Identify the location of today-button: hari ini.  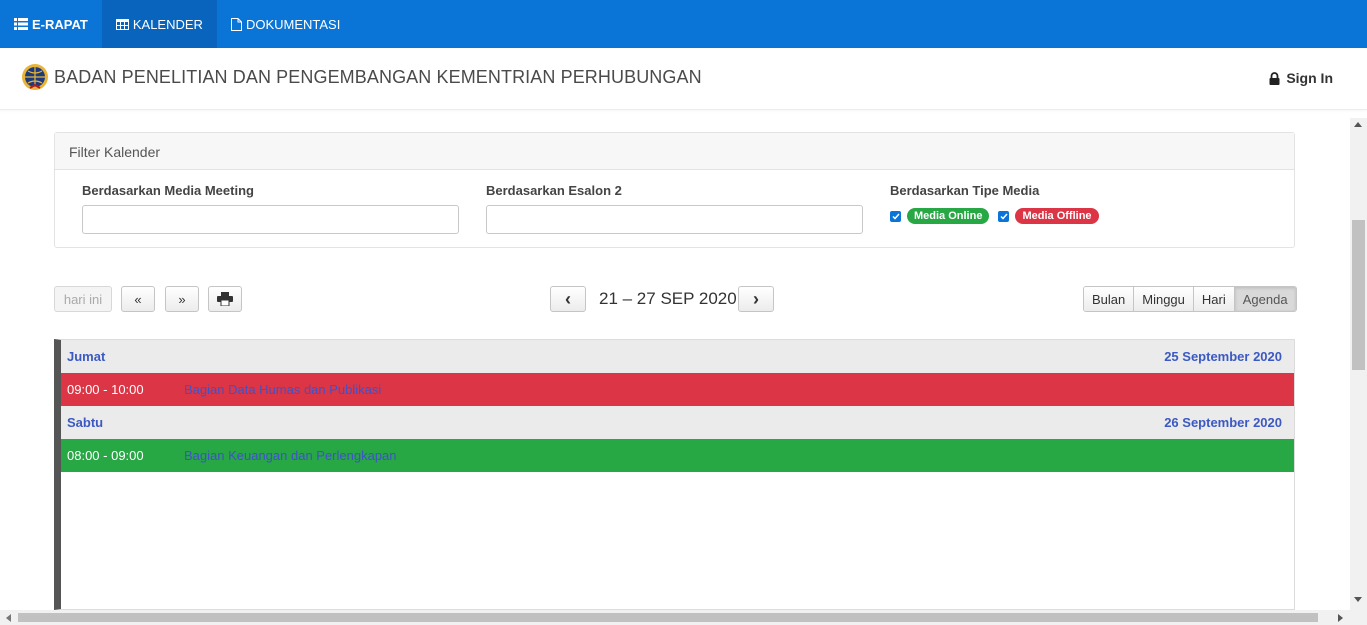
(83, 299).